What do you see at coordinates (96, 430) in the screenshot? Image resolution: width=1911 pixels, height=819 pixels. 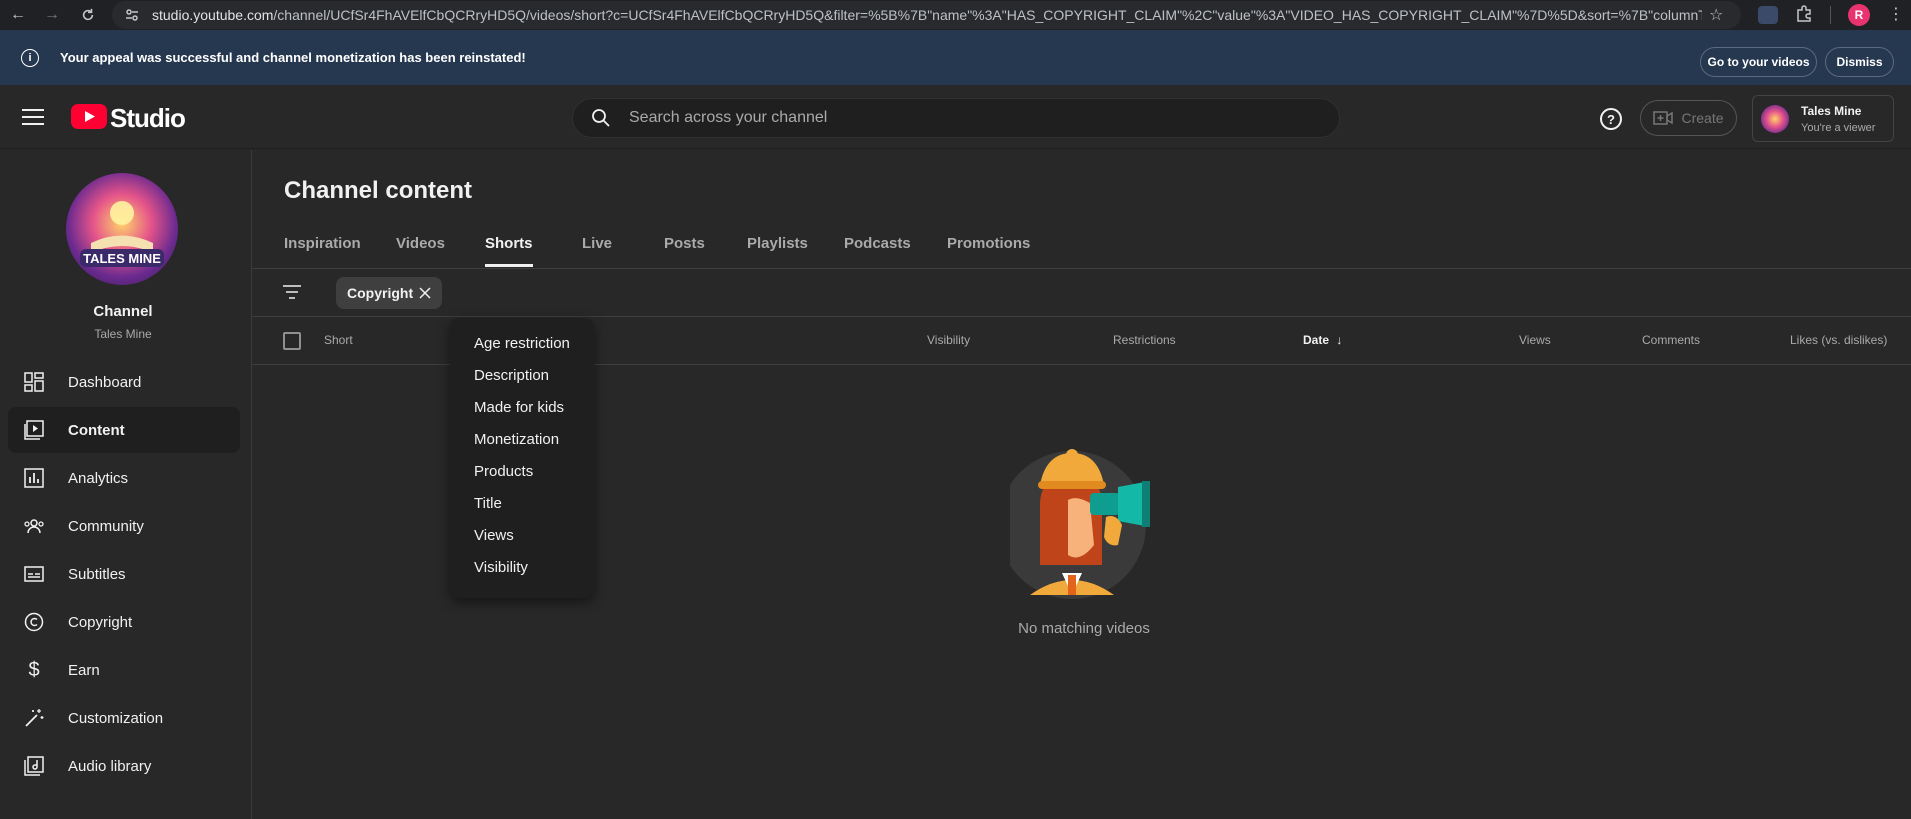 I see `sidebar-item-label: Content` at bounding box center [96, 430].